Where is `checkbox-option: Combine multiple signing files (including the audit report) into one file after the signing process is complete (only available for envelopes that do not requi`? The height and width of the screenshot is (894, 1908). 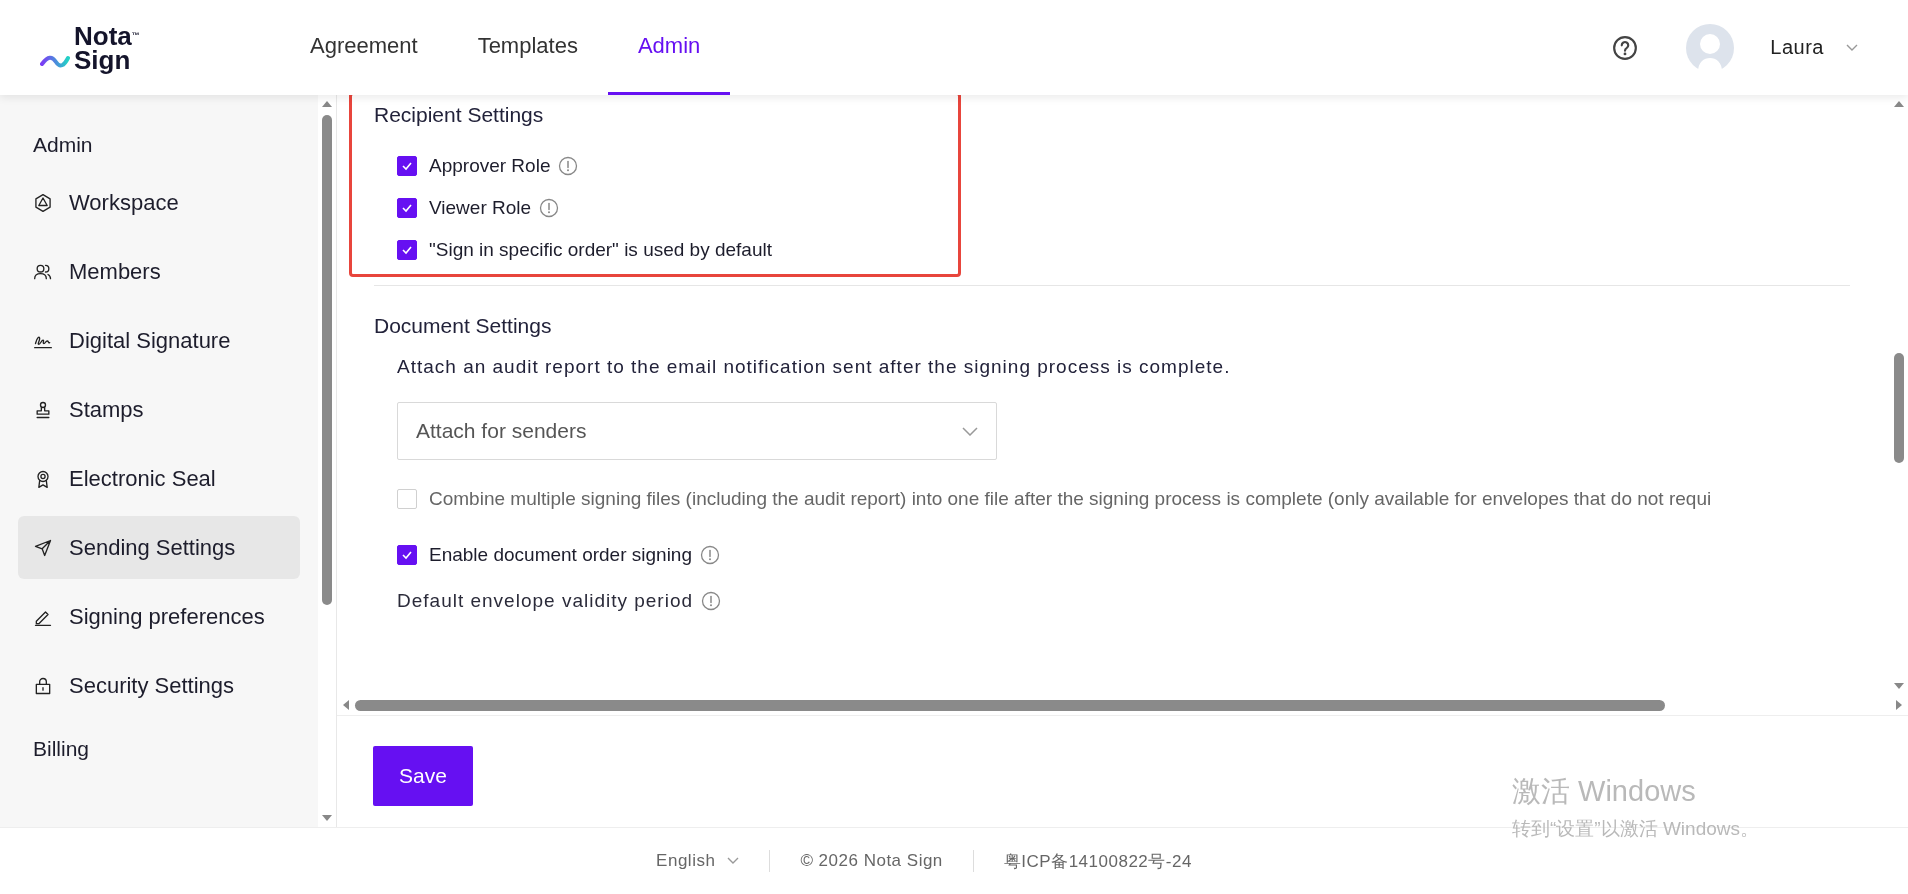 checkbox-option: Combine multiple signing files (including the audit report) into one file after the signing process is complete (only available for envelopes that do not requi is located at coordinates (1132, 499).